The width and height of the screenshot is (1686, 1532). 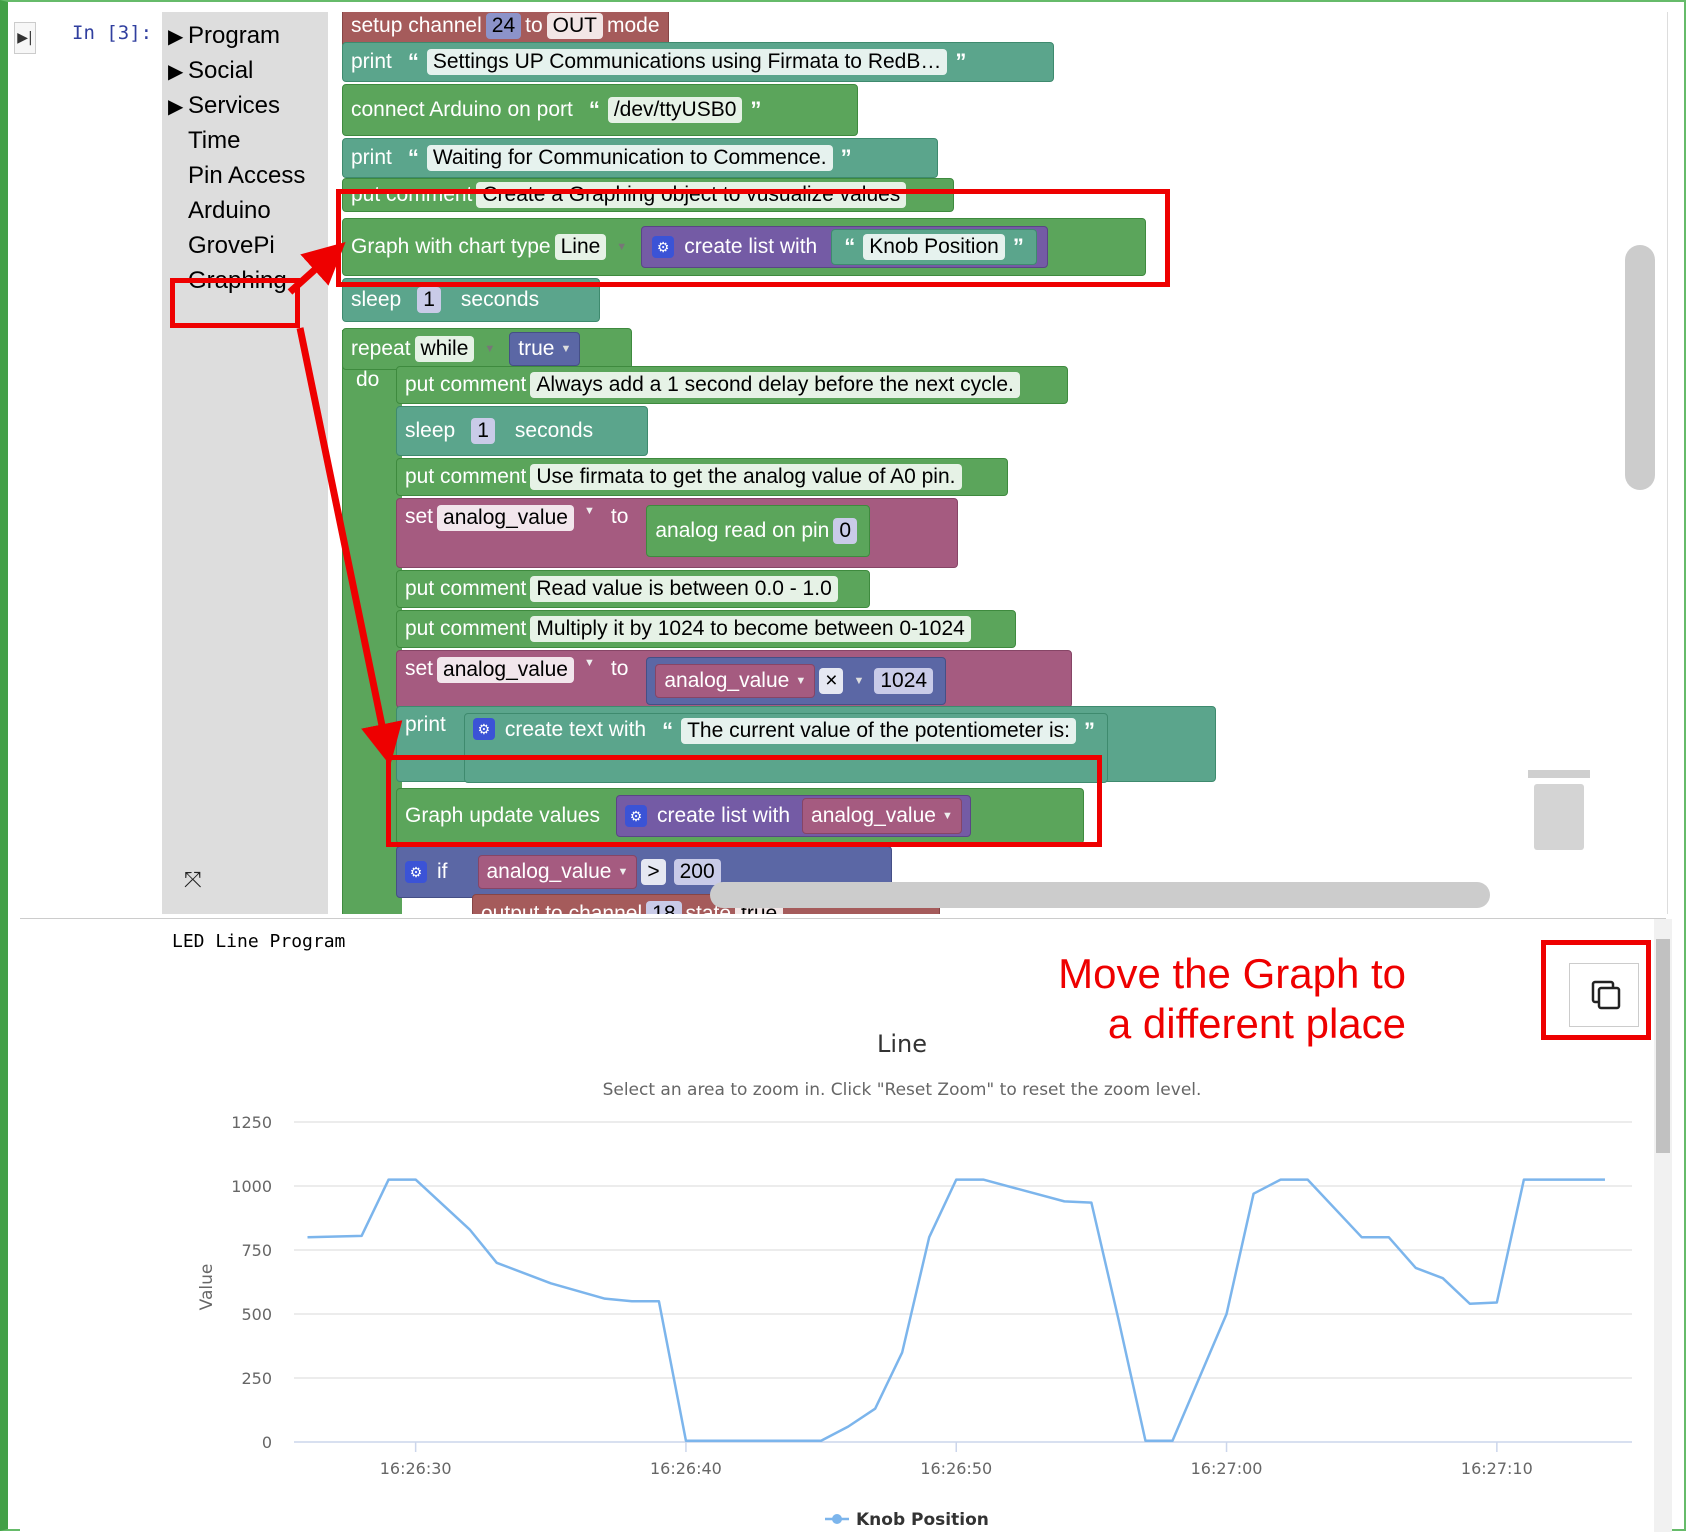 What do you see at coordinates (424, 908) in the screenshot?
I see `if-do-label: do` at bounding box center [424, 908].